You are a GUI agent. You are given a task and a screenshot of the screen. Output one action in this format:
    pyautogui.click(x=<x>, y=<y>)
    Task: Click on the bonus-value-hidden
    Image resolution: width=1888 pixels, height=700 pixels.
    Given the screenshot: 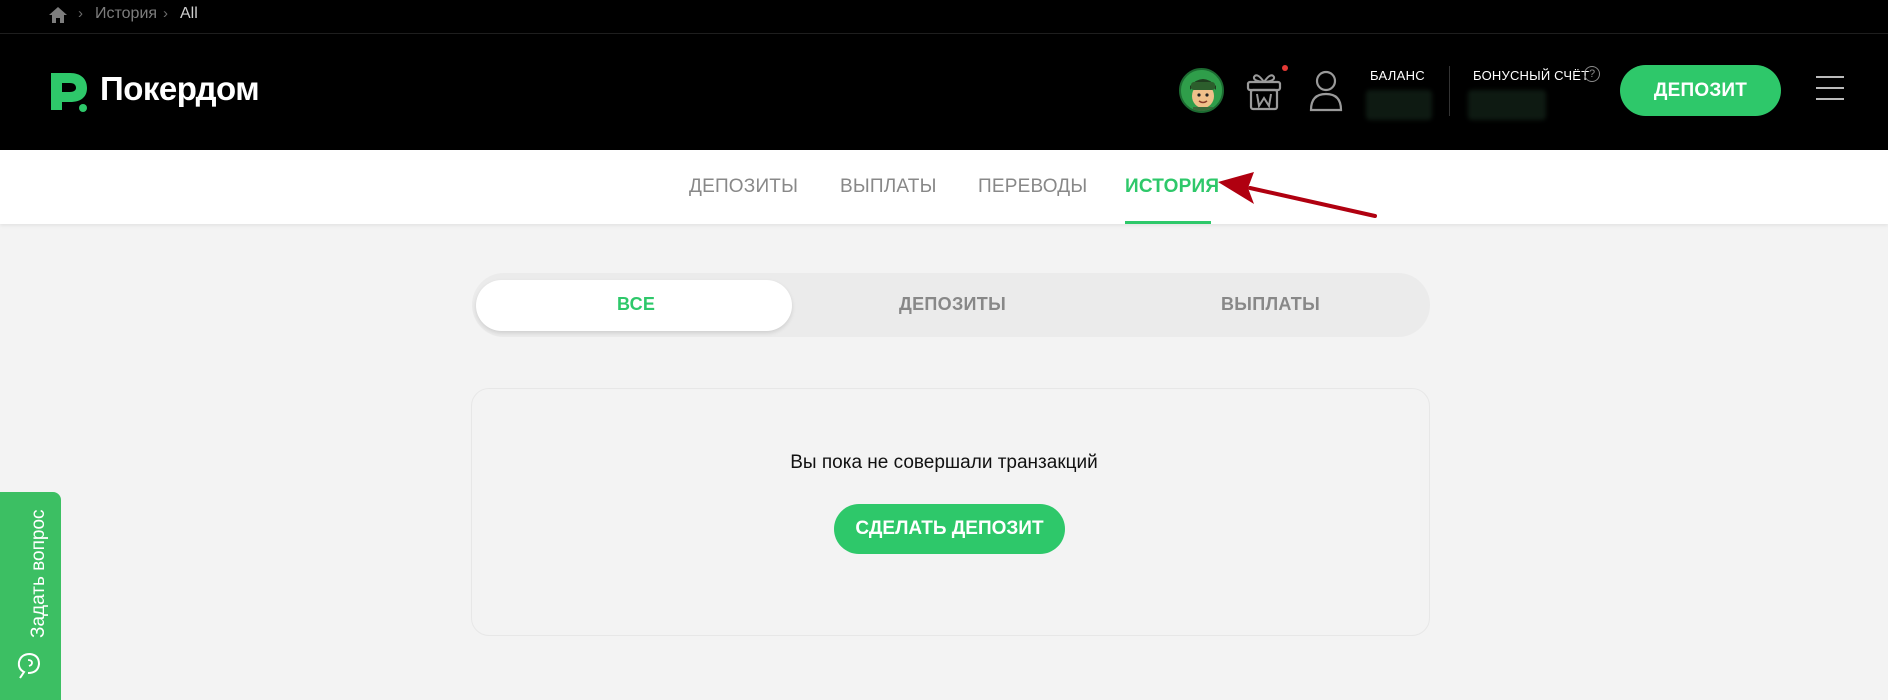 What is the action you would take?
    pyautogui.click(x=1507, y=105)
    